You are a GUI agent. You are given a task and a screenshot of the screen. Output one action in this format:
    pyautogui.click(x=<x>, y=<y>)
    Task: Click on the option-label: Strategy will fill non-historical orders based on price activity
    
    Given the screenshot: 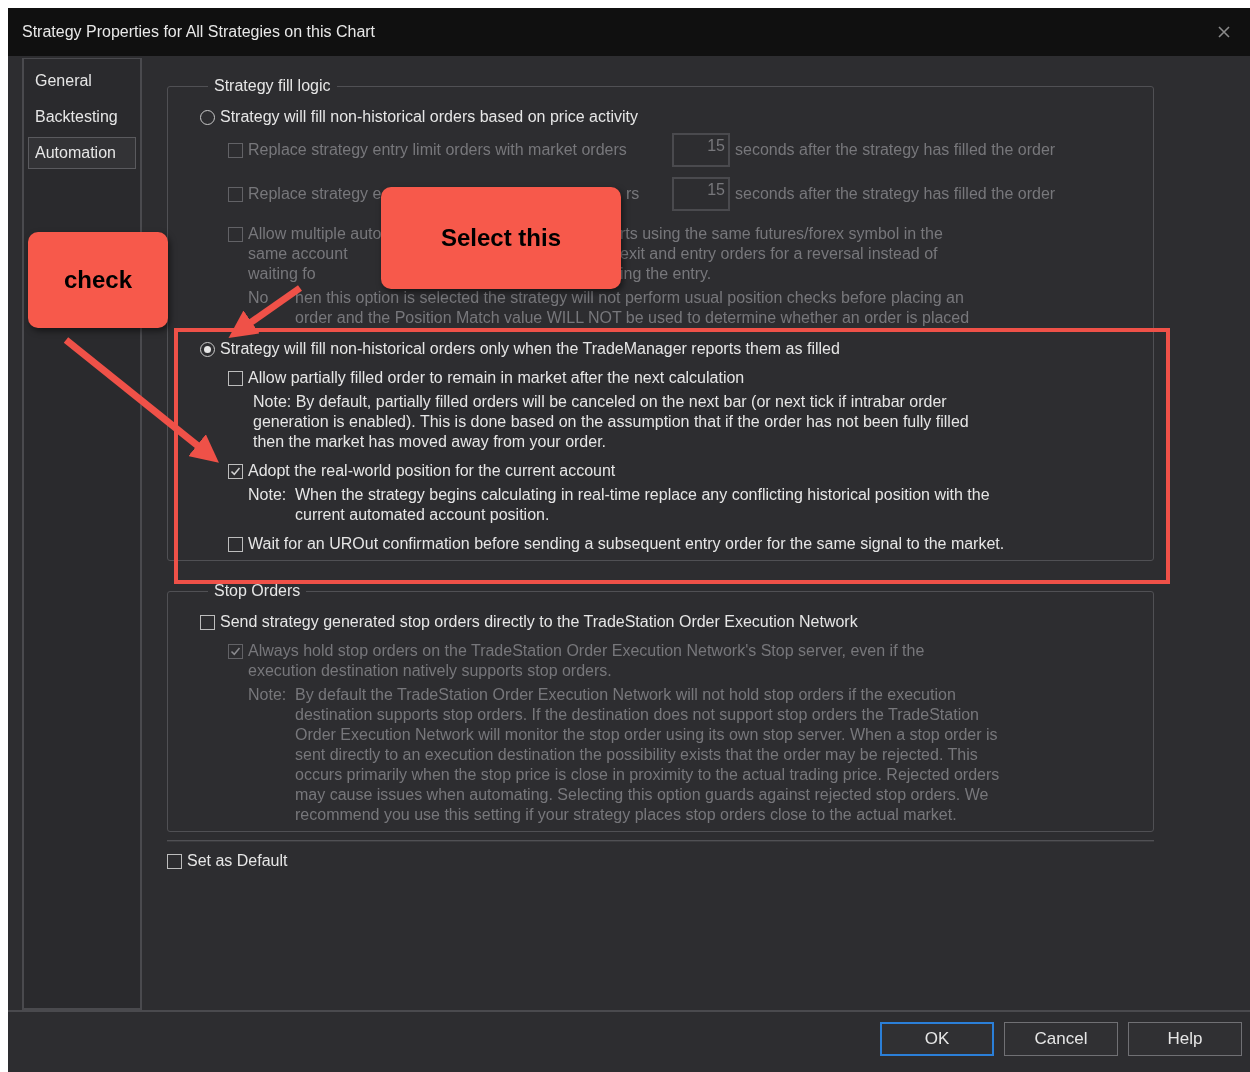 What is the action you would take?
    pyautogui.click(x=429, y=117)
    